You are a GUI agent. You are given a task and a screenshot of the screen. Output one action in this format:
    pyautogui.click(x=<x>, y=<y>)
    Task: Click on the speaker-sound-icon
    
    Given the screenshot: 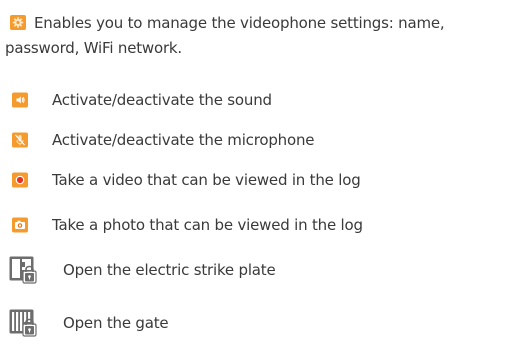 What is the action you would take?
    pyautogui.click(x=20, y=100)
    